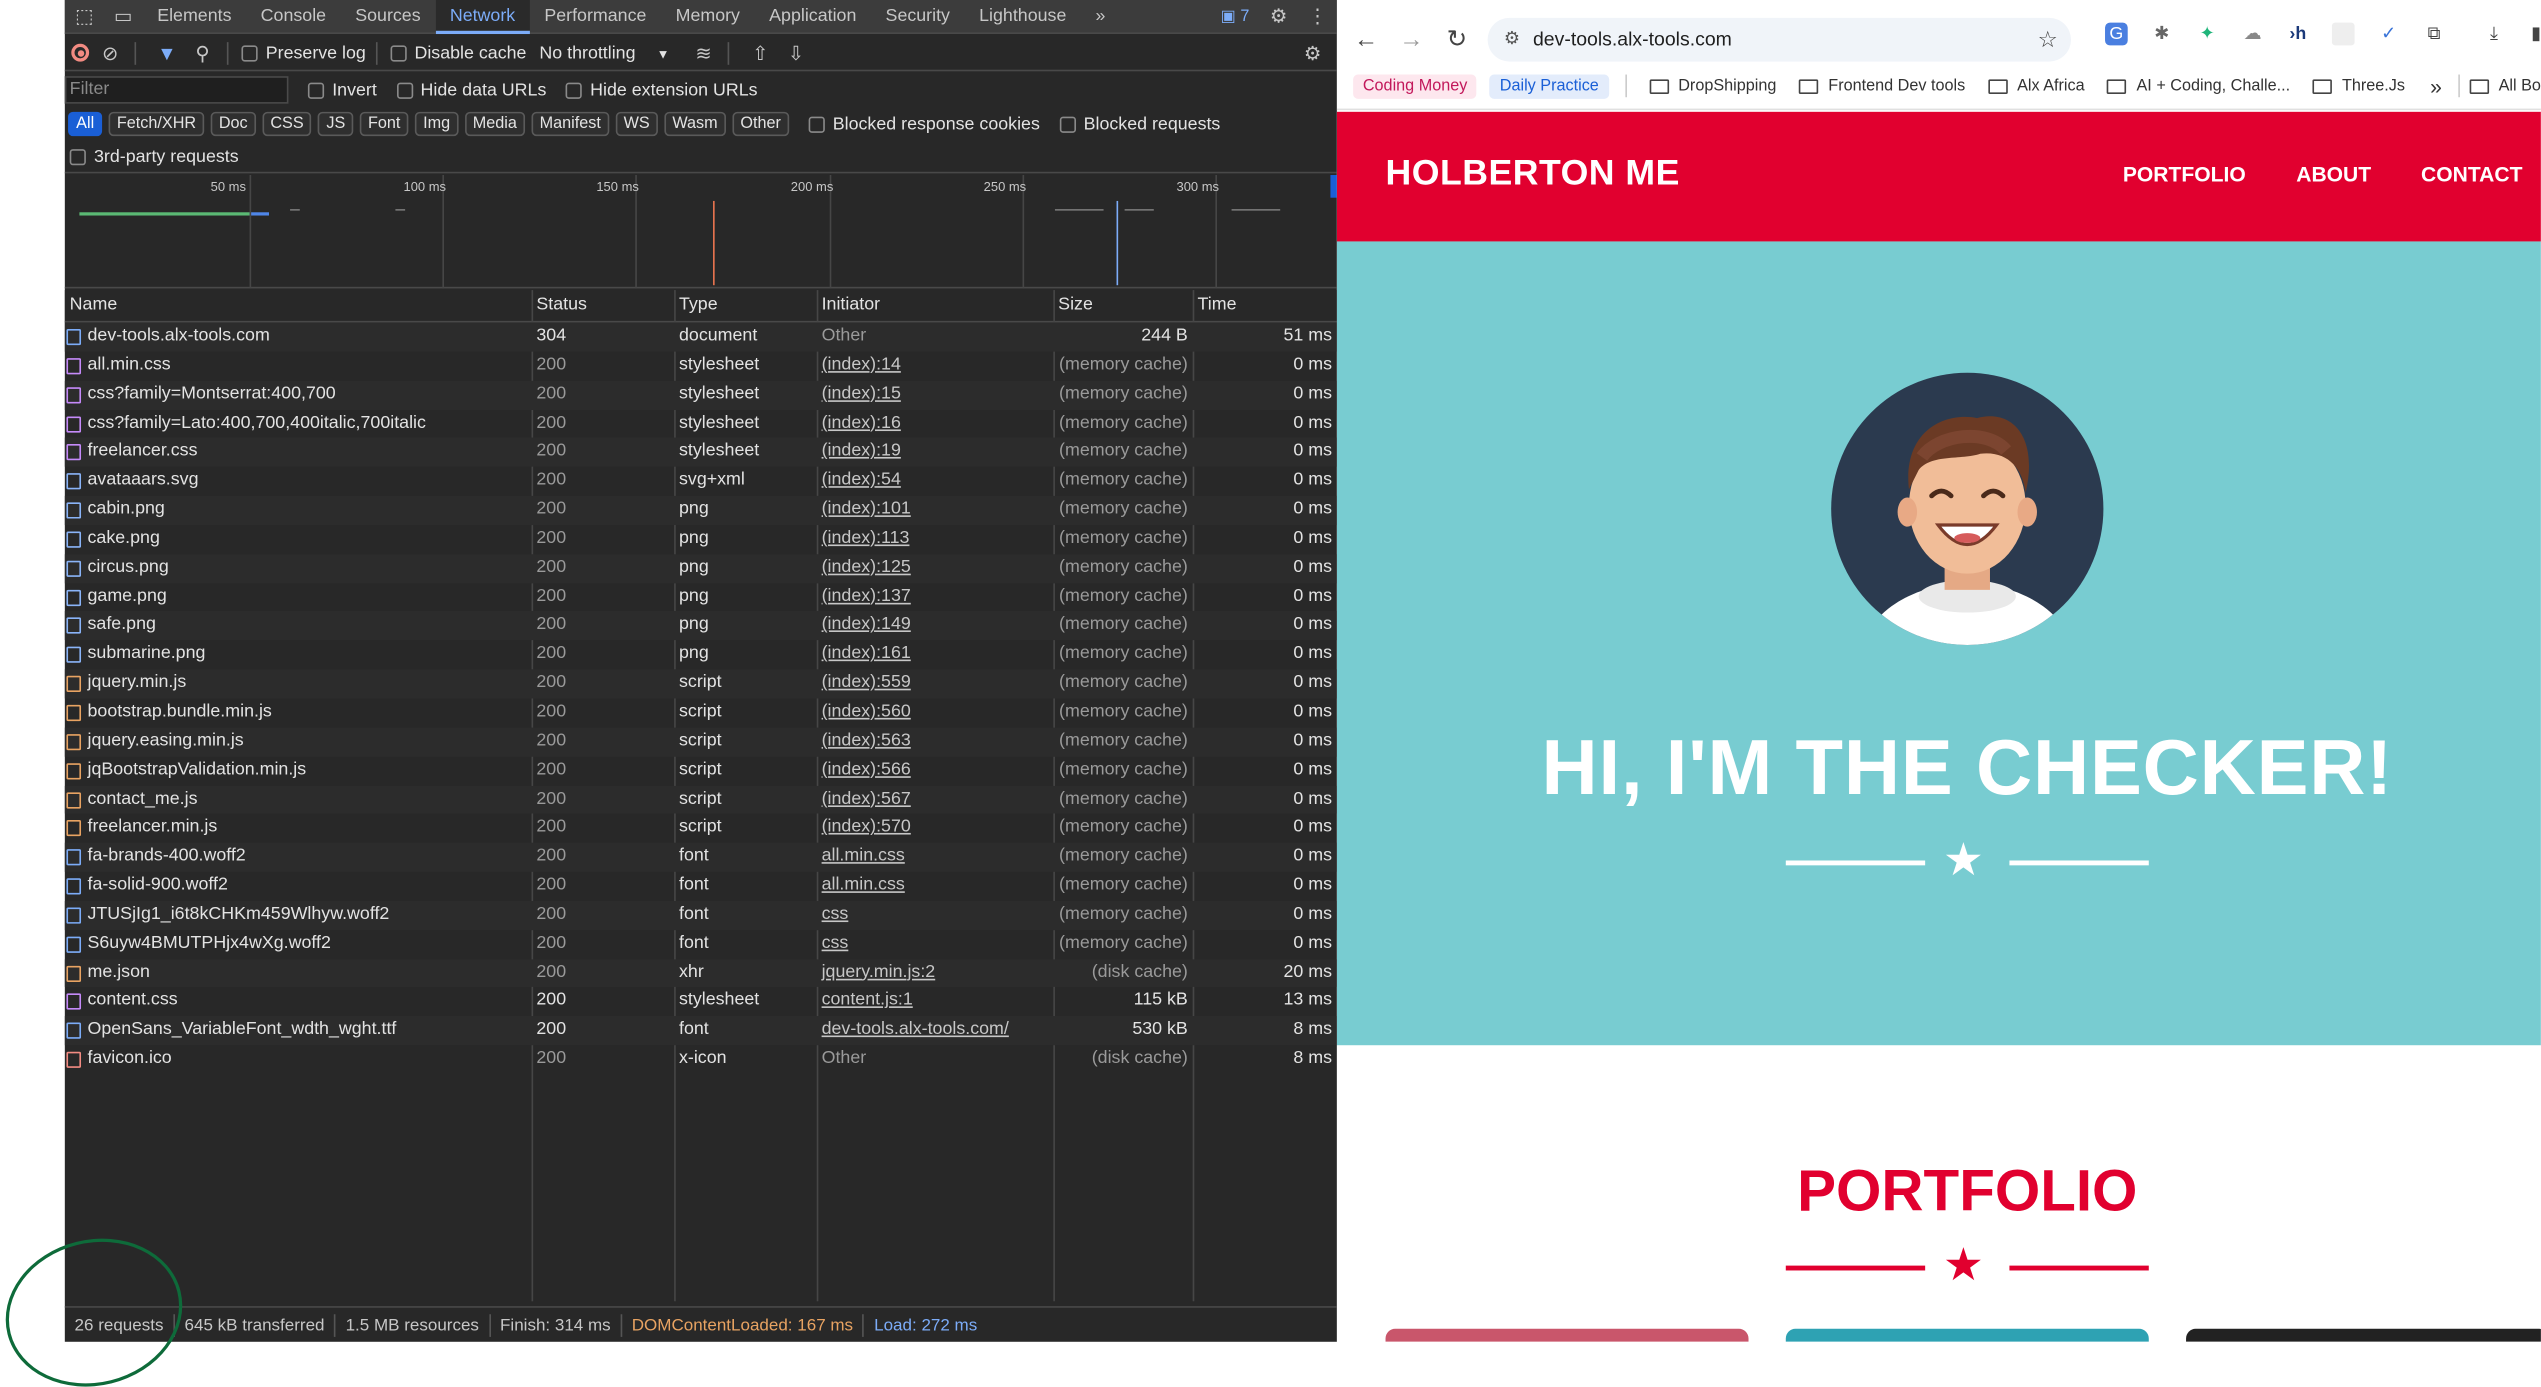 This screenshot has width=2541, height=1387. I want to click on type-filter-js: JS, so click(336, 124).